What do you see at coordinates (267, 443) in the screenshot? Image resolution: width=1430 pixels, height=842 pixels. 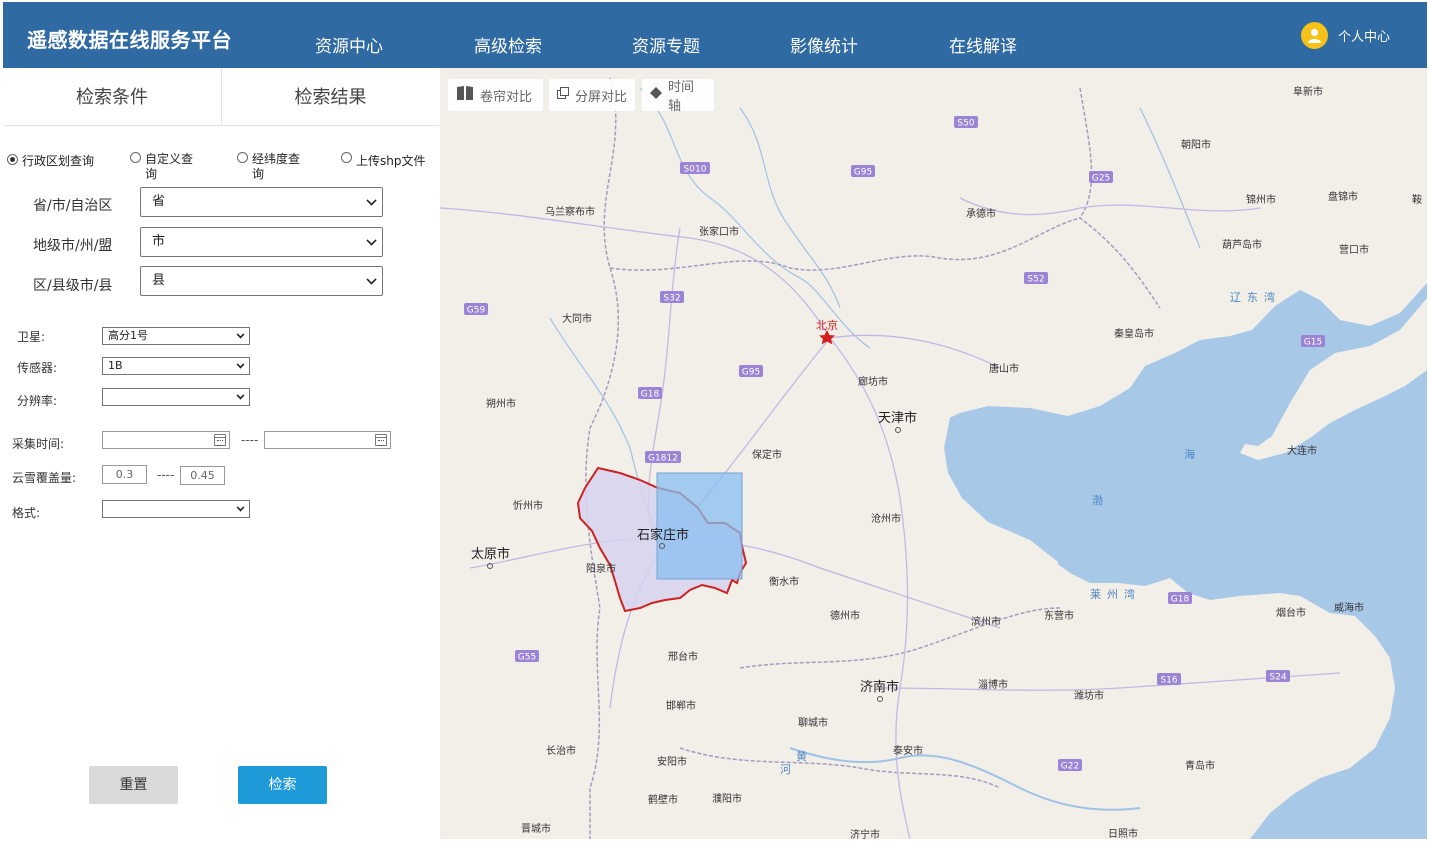 I see `end-date-value` at bounding box center [267, 443].